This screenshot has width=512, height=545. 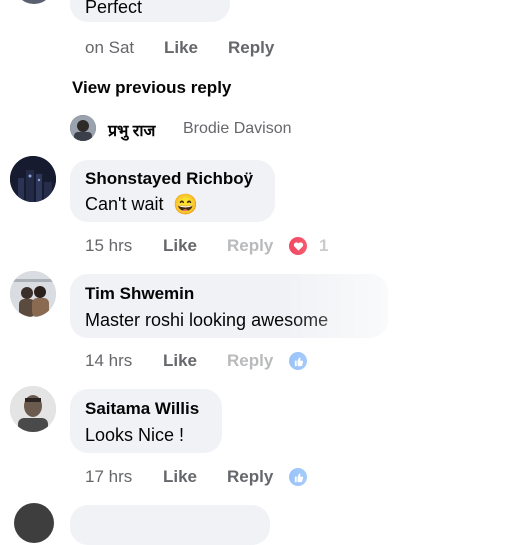 What do you see at coordinates (185, 205) in the screenshot?
I see `grinning-emoji-icon: 😄` at bounding box center [185, 205].